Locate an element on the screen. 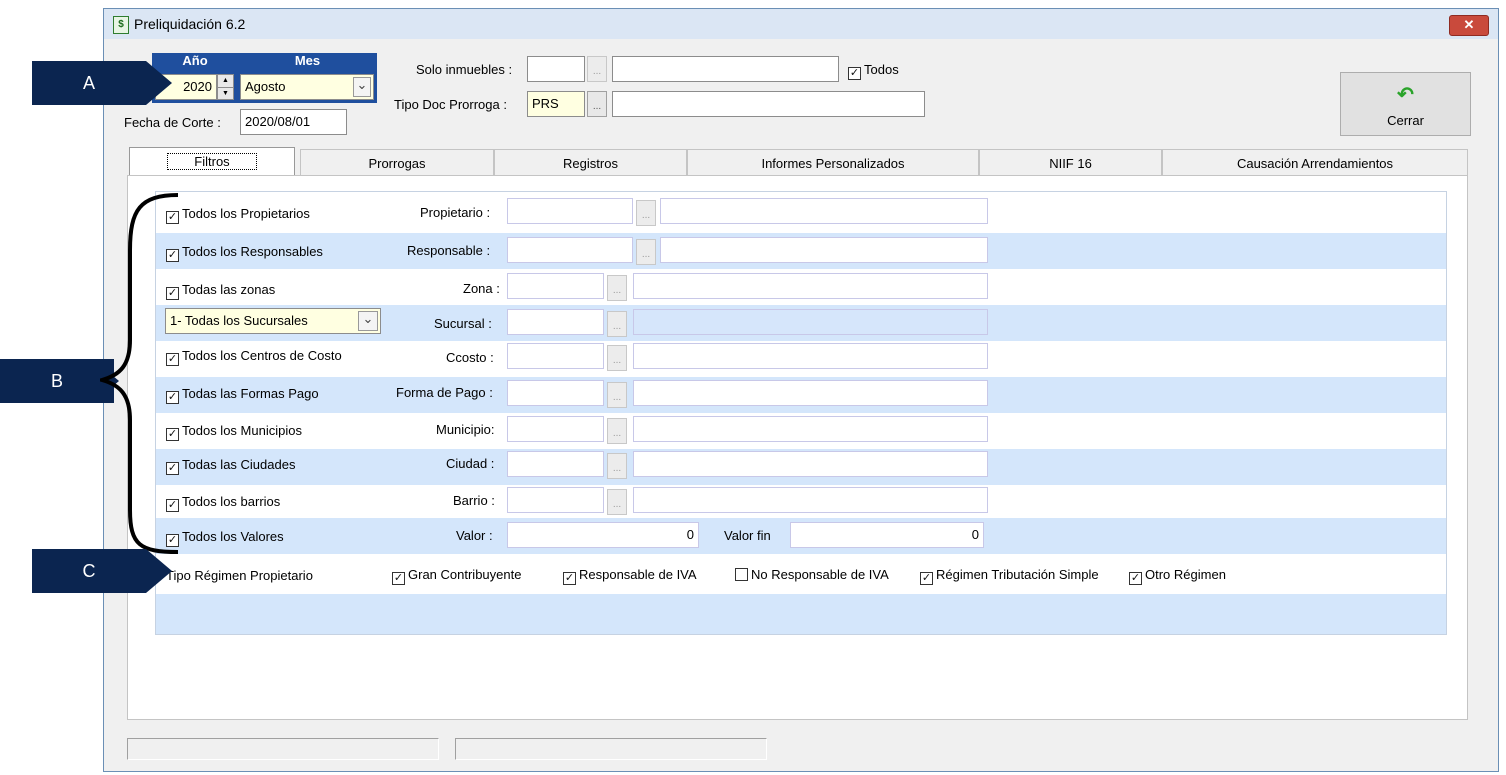 Image resolution: width=1506 pixels, height=775 pixels. municipality-code-field is located at coordinates (555, 429).